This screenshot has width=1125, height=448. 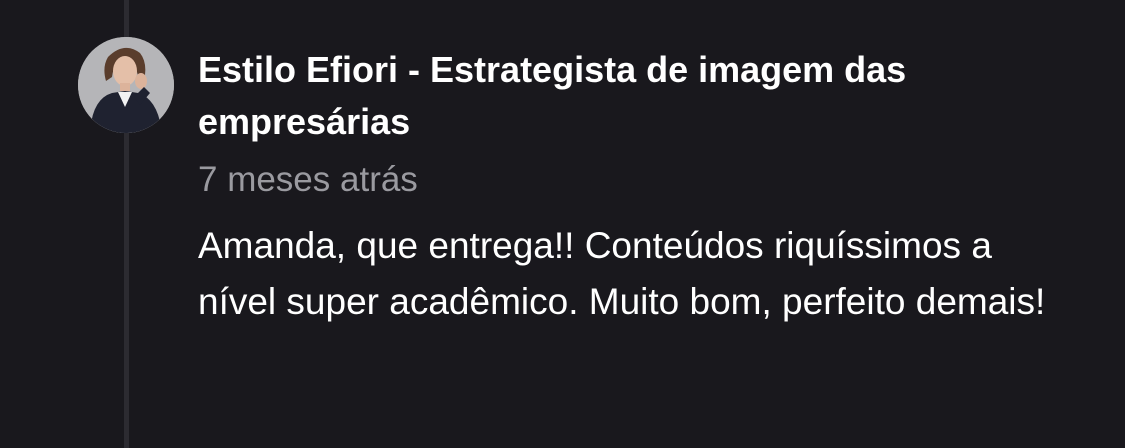 What do you see at coordinates (648, 180) in the screenshot?
I see `comment-timestamp: 7 meses atrás` at bounding box center [648, 180].